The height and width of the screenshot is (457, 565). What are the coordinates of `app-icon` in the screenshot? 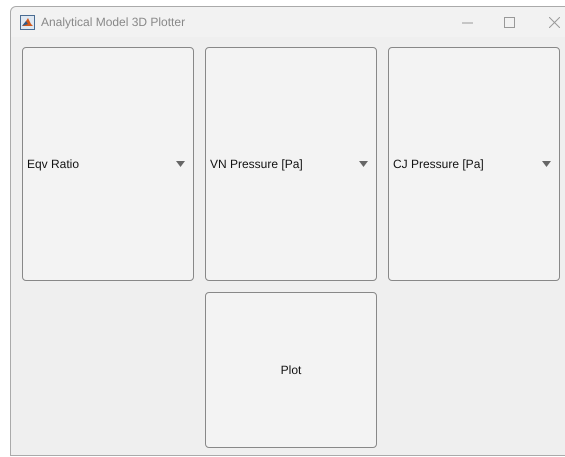 It's located at (27, 22).